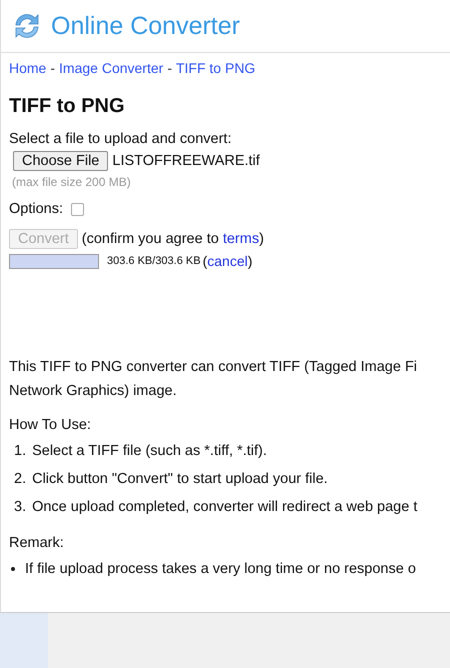 Image resolution: width=450 pixels, height=668 pixels. I want to click on choose-file-button: Choose File, so click(60, 161).